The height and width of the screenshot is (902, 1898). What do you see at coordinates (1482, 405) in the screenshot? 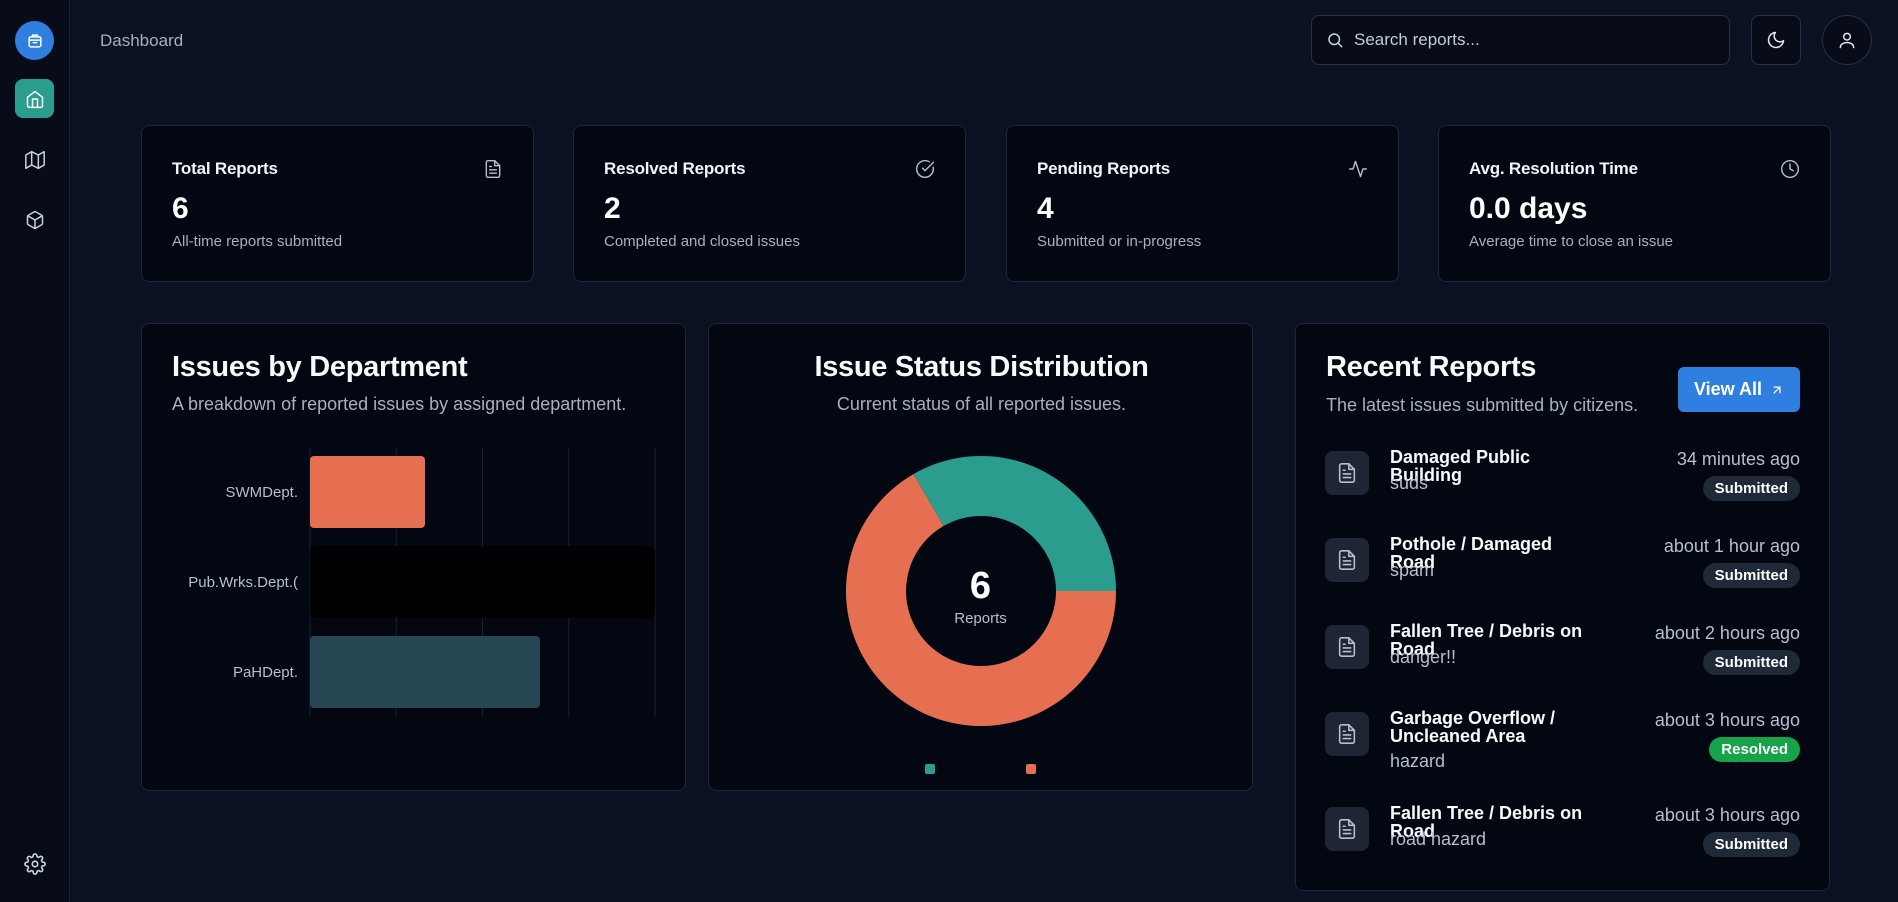
I see `panel-subtitle: The latest issues submitted by citizens.` at bounding box center [1482, 405].